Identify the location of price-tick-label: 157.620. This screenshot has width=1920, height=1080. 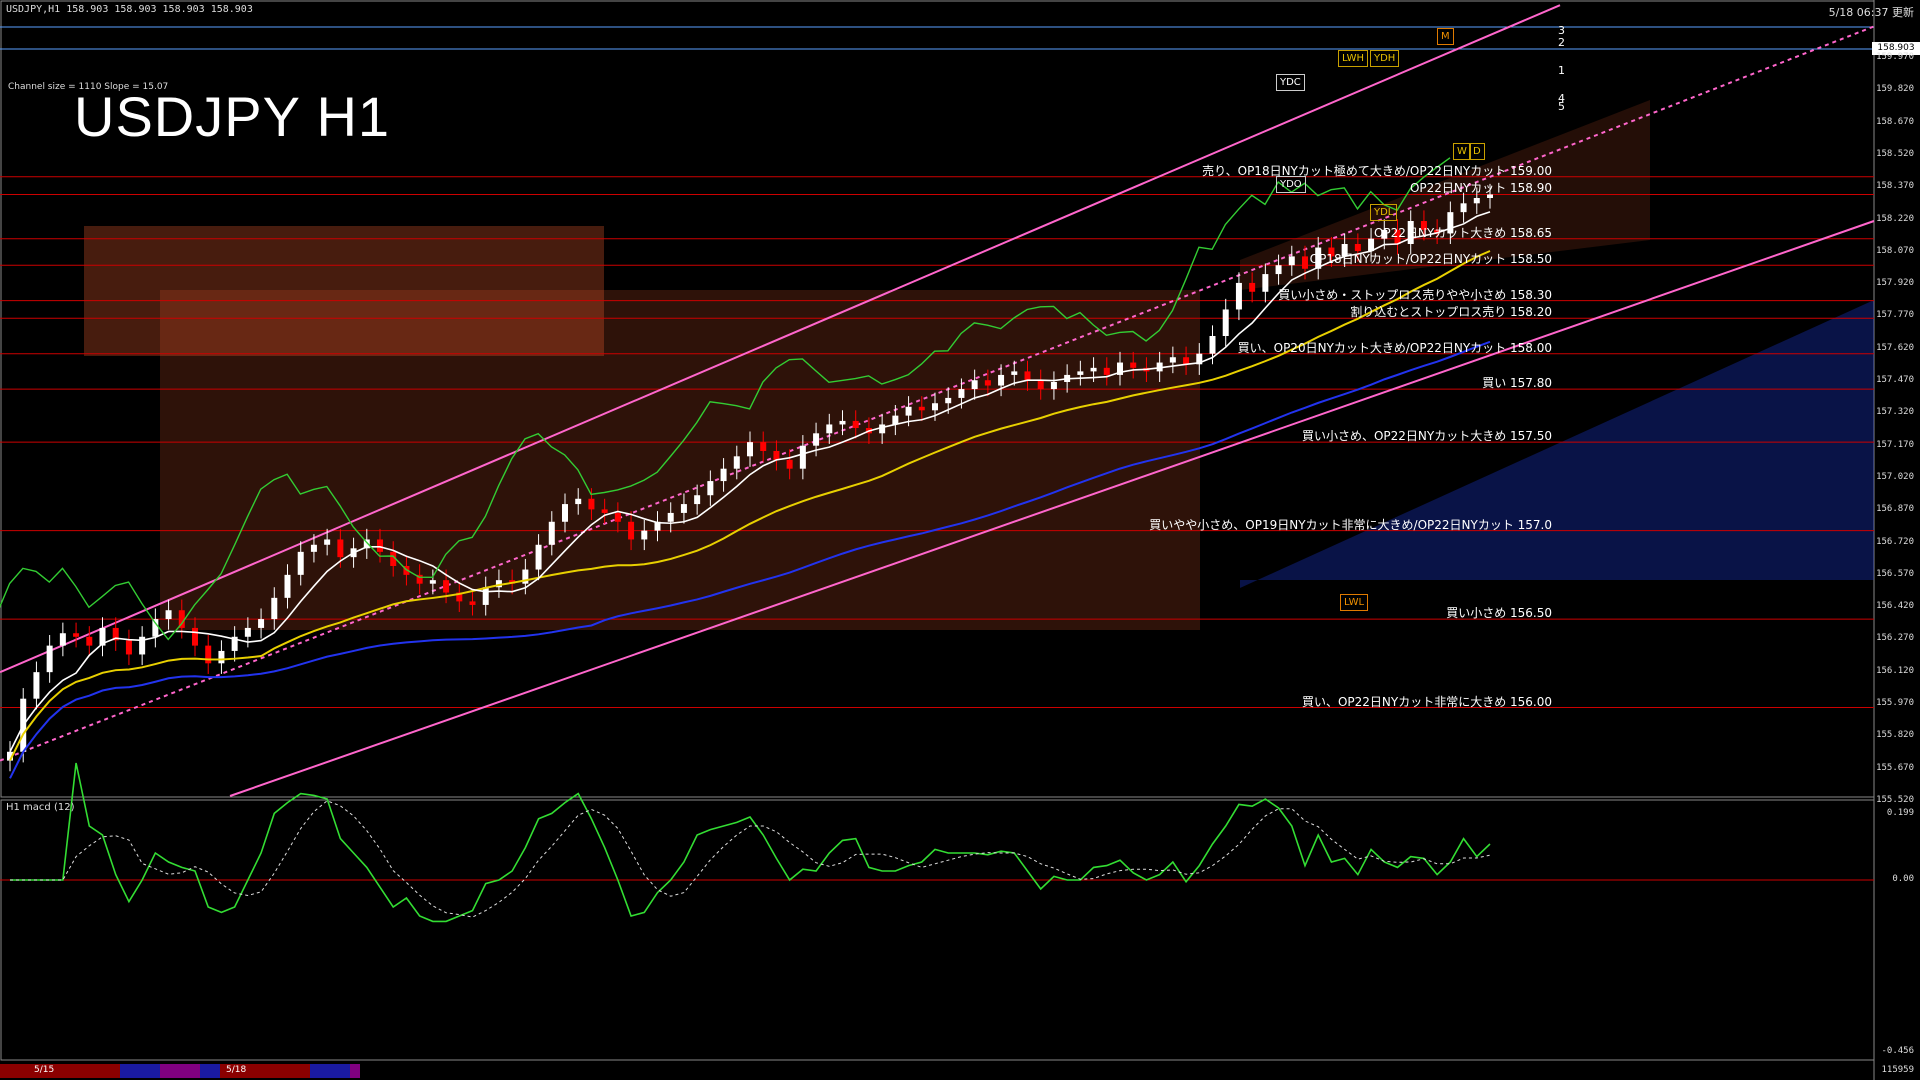
(1895, 347).